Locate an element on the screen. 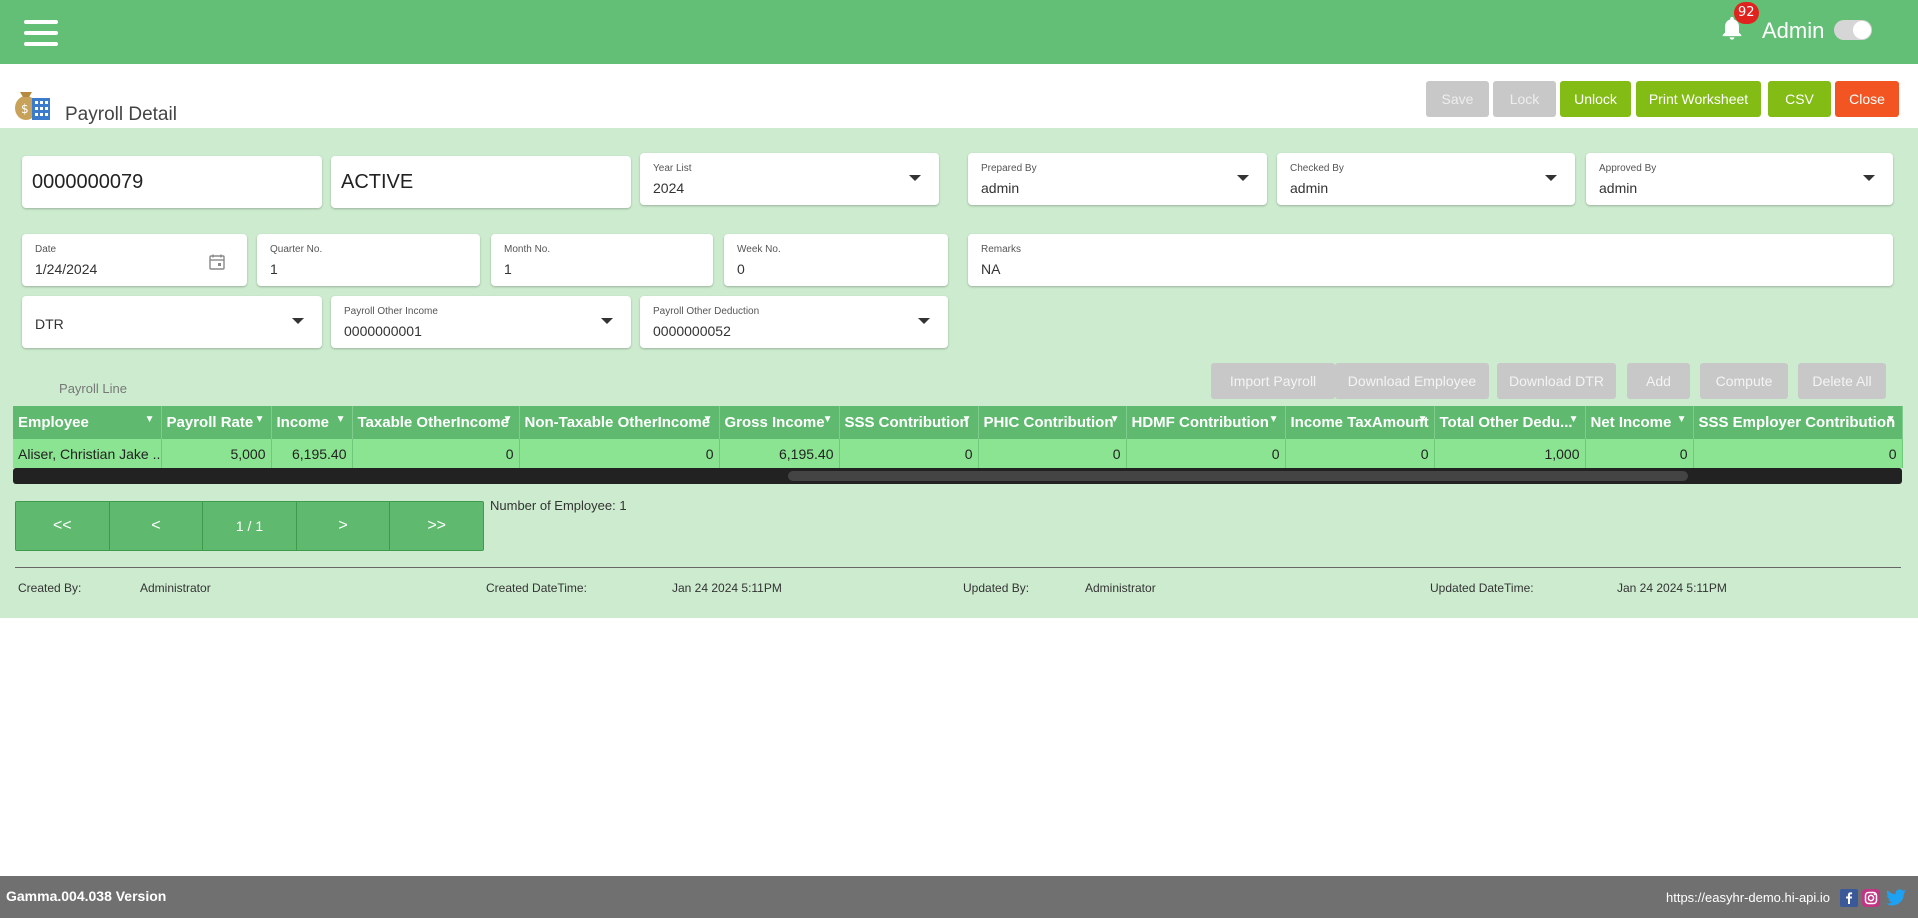 The image size is (1918, 918). column-header-gross-income: Gross Income ▼ is located at coordinates (779, 422).